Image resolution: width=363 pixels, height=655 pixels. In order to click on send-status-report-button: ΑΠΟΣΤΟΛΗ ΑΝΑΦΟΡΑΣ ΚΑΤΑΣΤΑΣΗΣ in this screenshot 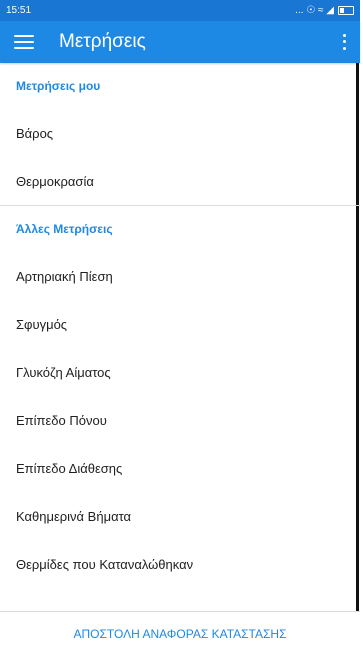, I will do `click(180, 633)`.